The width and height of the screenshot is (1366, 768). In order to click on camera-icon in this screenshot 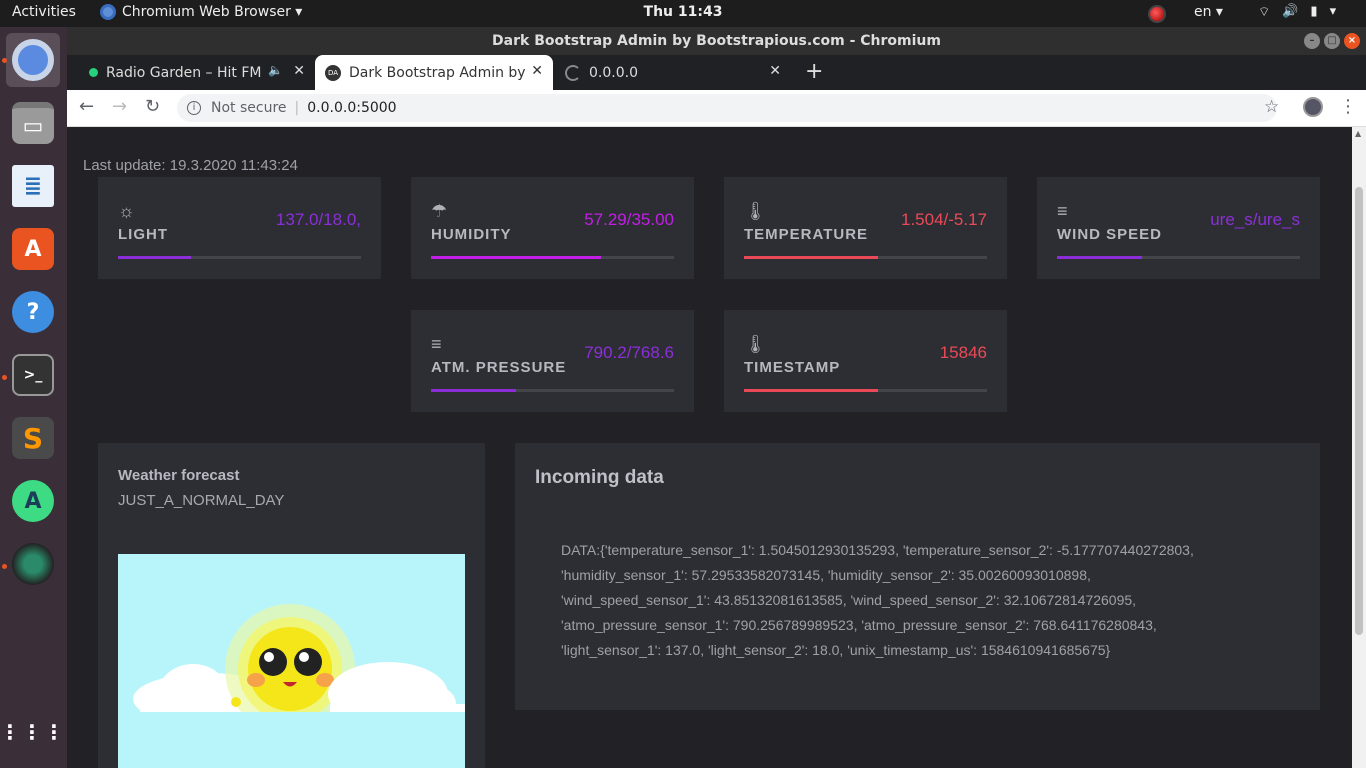, I will do `click(33, 564)`.